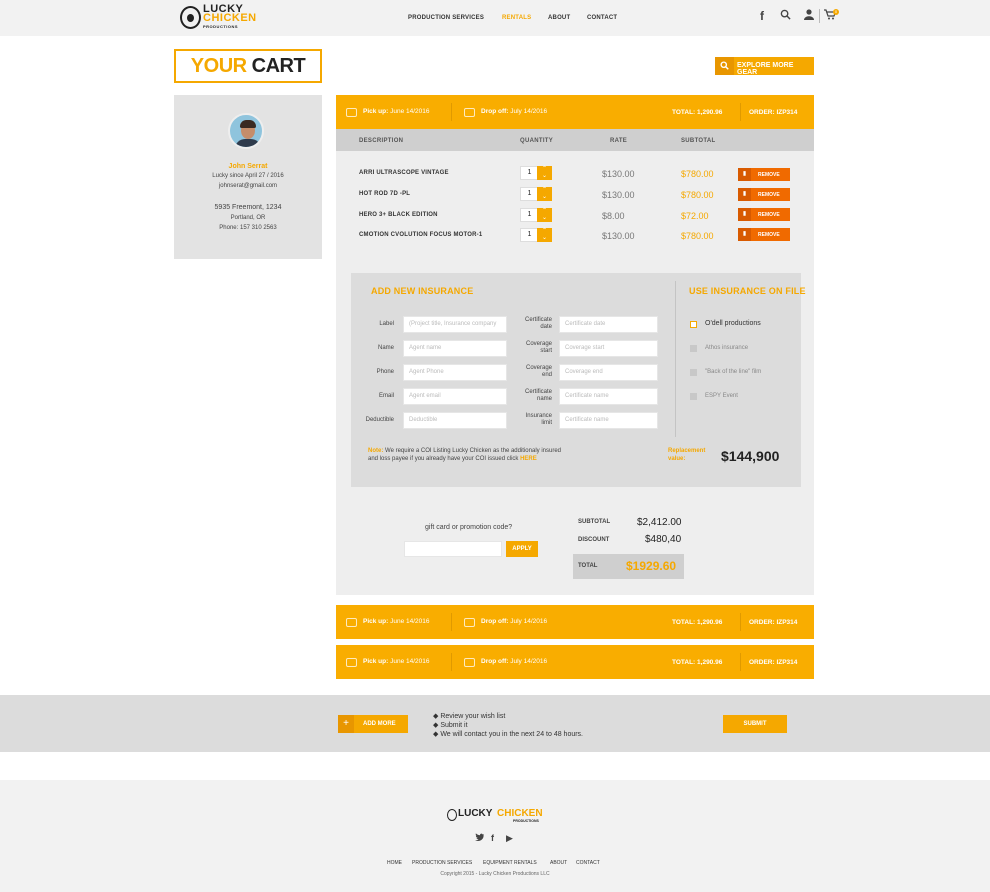 The height and width of the screenshot is (892, 990). Describe the element at coordinates (446, 18) in the screenshot. I see `nav-production-services: PRODUCTION SERVICES` at that location.